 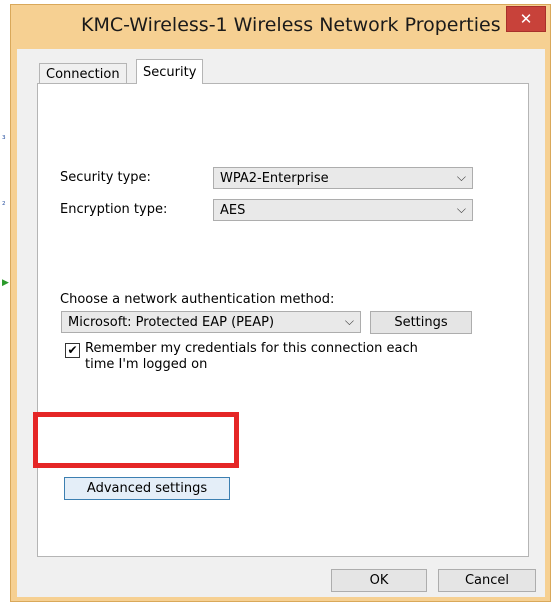 I want to click on remember-credentials-line2: time I'm logged on, so click(x=146, y=364).